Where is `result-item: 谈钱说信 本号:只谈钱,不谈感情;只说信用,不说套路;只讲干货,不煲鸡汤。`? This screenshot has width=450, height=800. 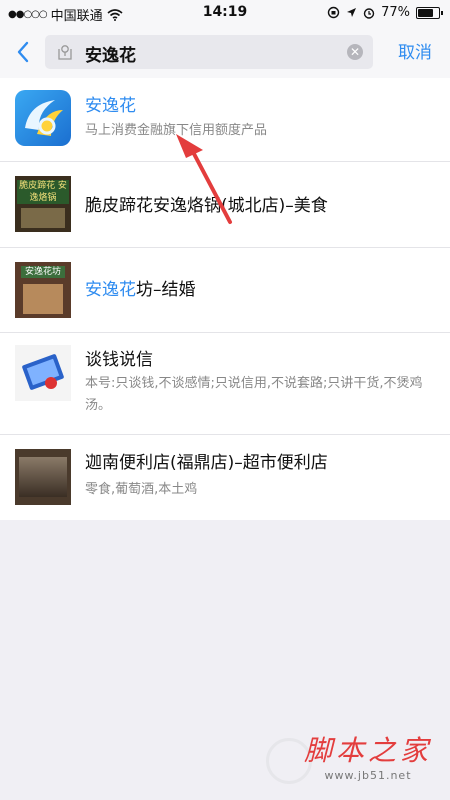 result-item: 谈钱说信 本号:只谈钱,不谈感情;只说信用,不说套路;只讲干货,不煲鸡汤。 is located at coordinates (225, 384).